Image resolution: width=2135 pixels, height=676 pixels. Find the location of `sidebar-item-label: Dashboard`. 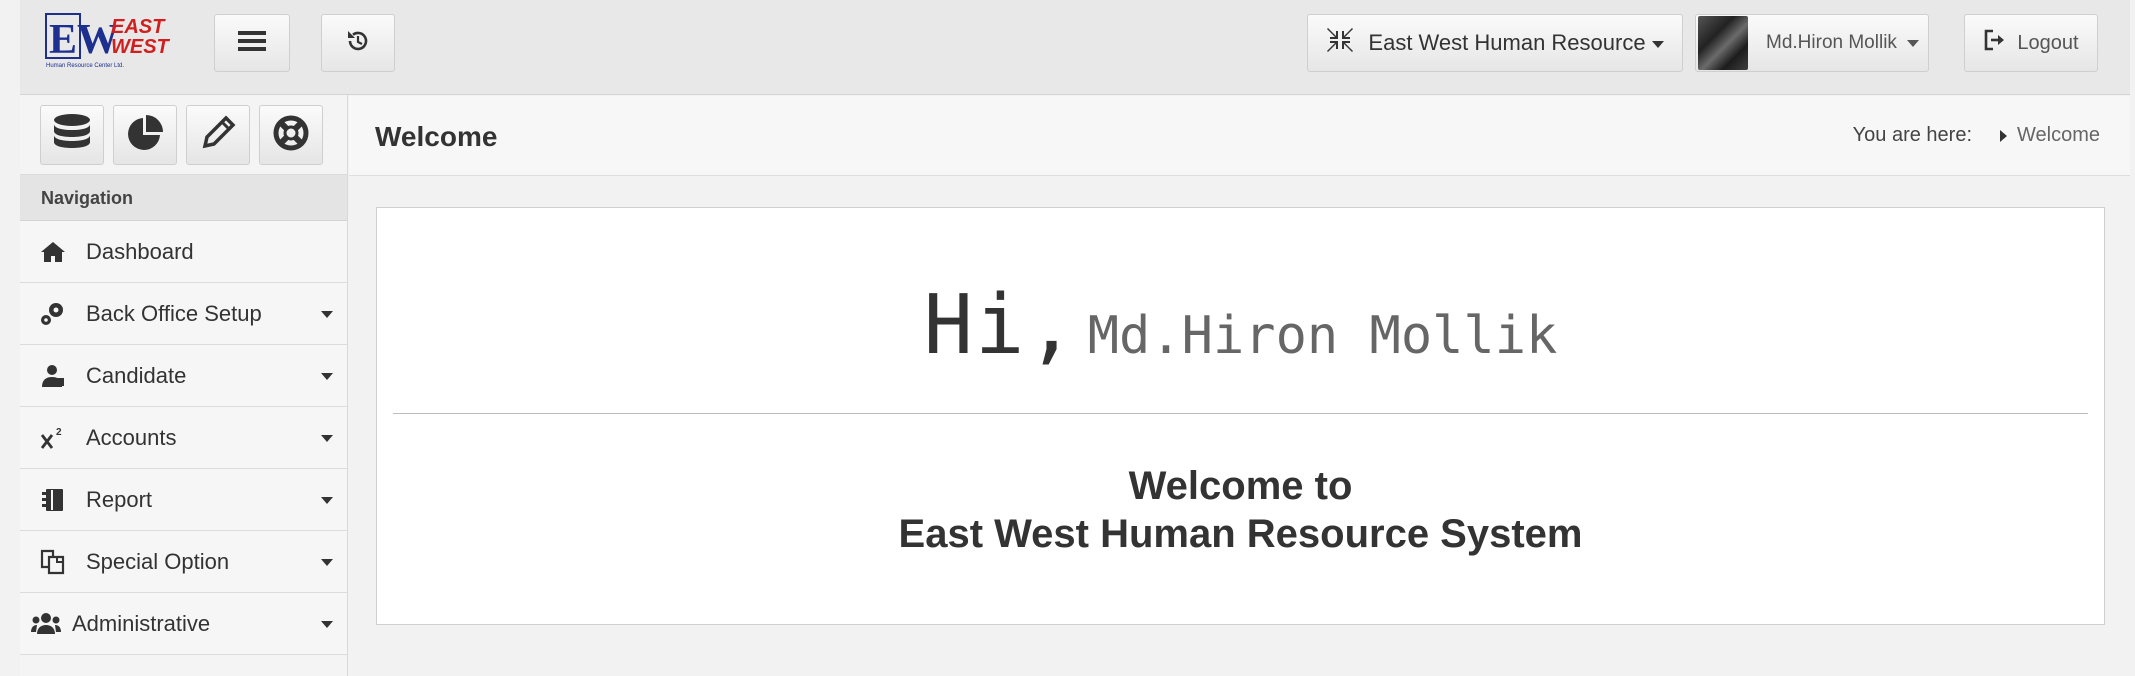

sidebar-item-label: Dashboard is located at coordinates (140, 251).